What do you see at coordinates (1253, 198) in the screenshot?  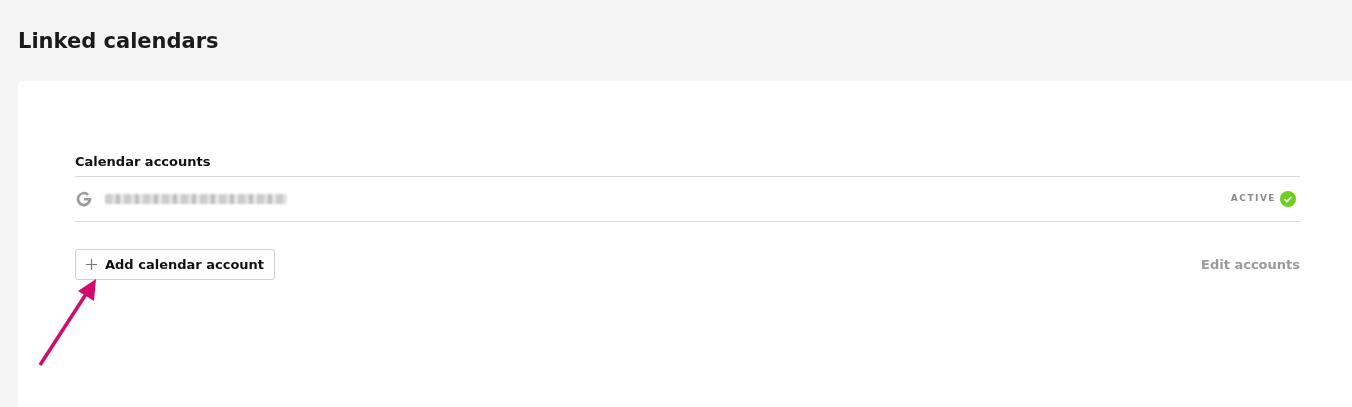 I see `status-label: ACTIVE` at bounding box center [1253, 198].